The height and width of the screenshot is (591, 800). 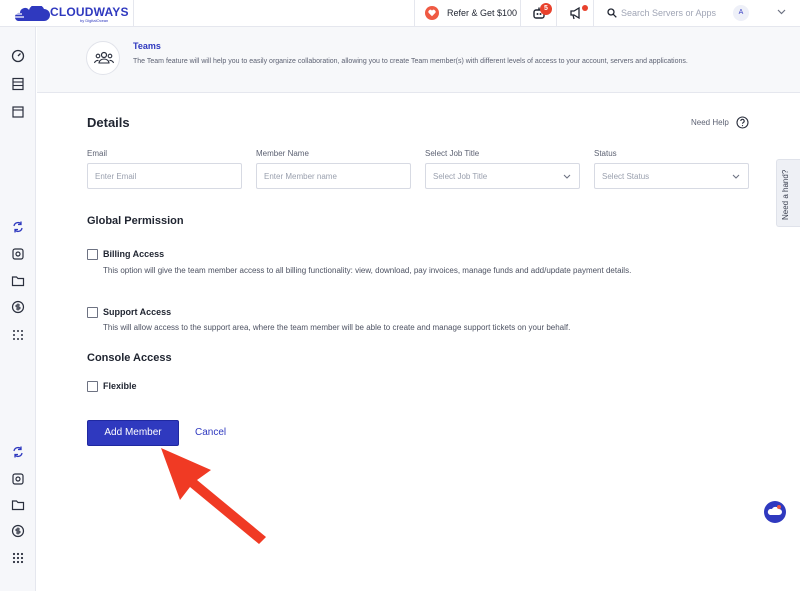 I want to click on need-a-hand-label: Need a hand?, so click(x=785, y=194).